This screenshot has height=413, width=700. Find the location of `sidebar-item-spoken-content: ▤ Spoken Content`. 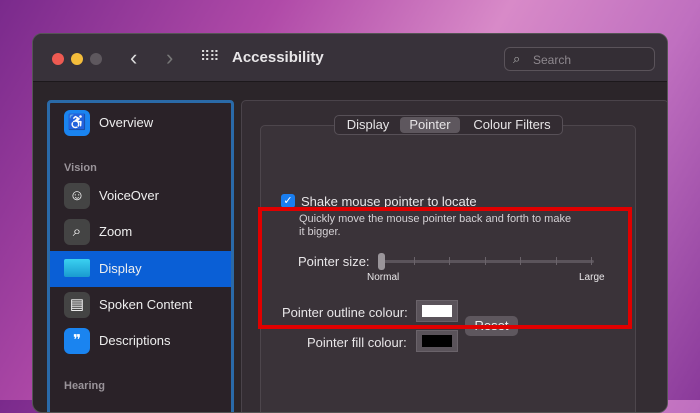

sidebar-item-spoken-content: ▤ Spoken Content is located at coordinates (140, 305).